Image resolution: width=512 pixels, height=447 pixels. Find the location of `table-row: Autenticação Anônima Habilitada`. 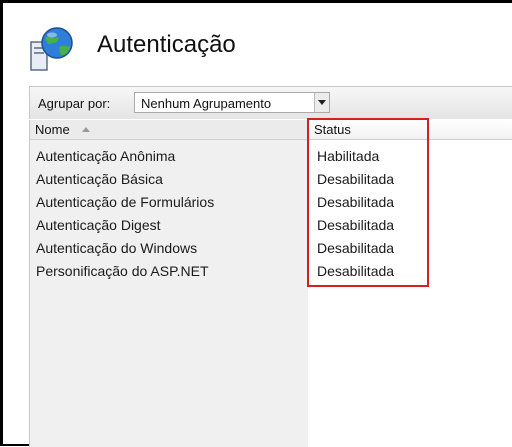

table-row: Autenticação Anônima Habilitada is located at coordinates (271, 156).